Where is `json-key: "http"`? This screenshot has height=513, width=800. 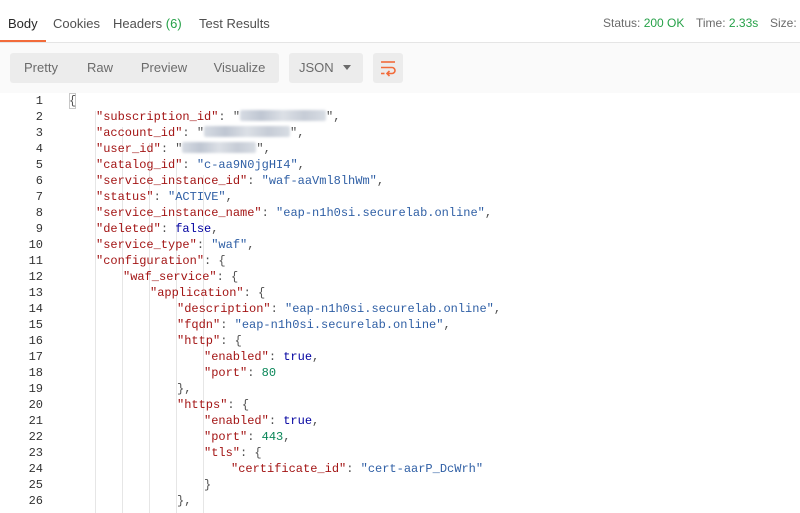 json-key: "http" is located at coordinates (199, 341).